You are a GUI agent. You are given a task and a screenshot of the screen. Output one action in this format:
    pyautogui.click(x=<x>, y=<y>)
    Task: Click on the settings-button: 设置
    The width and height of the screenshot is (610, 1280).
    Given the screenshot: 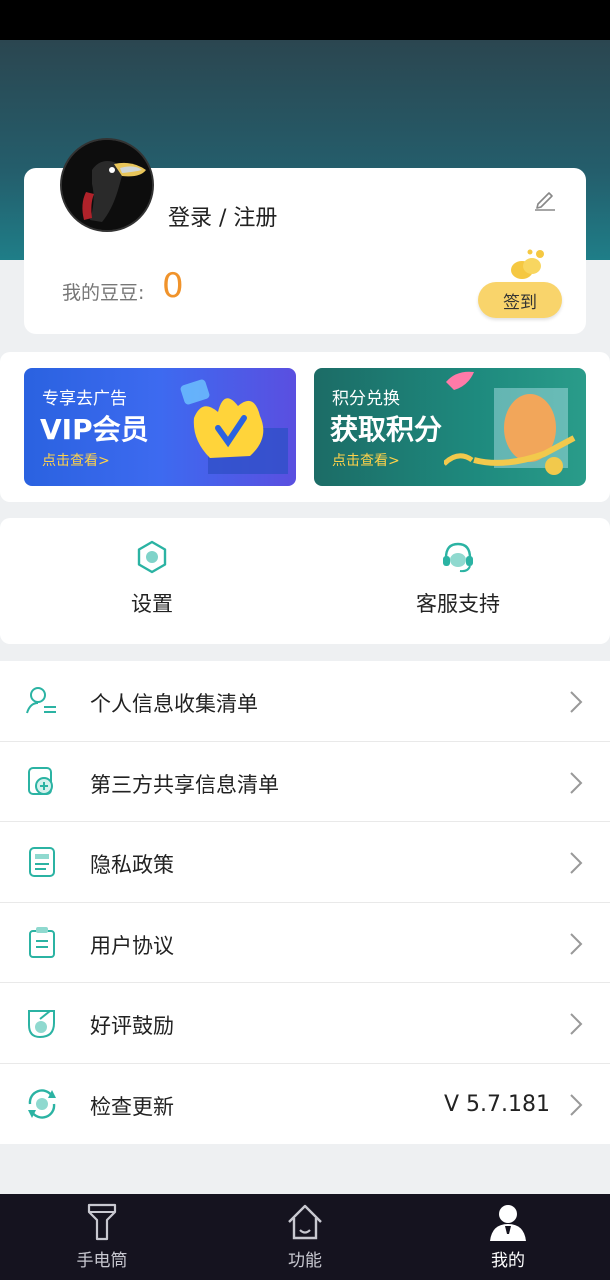 What is the action you would take?
    pyautogui.click(x=152, y=579)
    